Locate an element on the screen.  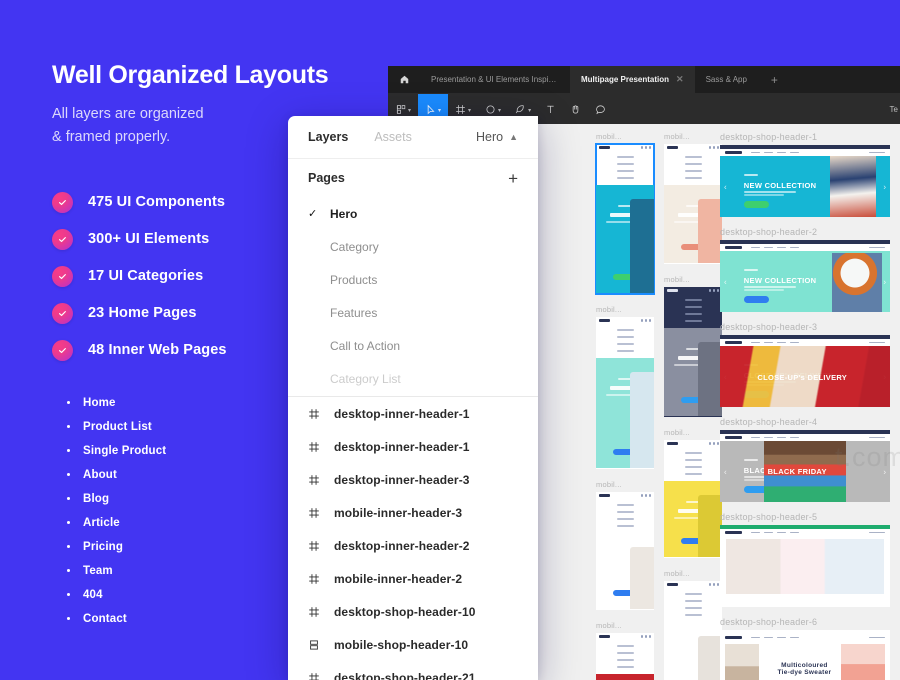
home-icon is located at coordinates (404, 79).